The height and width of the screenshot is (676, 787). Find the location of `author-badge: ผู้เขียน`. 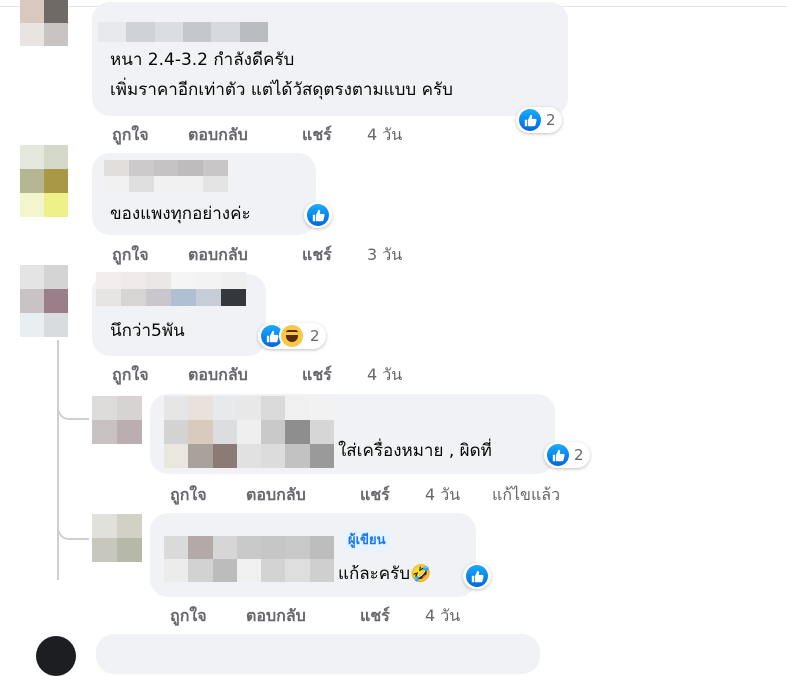

author-badge: ผู้เขียน is located at coordinates (367, 541).